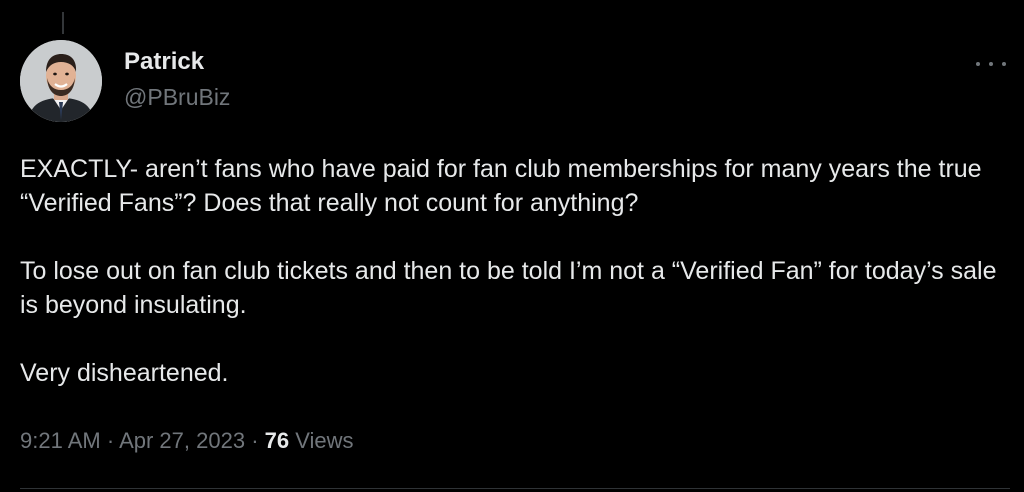 The height and width of the screenshot is (492, 1024). Describe the element at coordinates (324, 440) in the screenshot. I see `views-label: Views` at that location.